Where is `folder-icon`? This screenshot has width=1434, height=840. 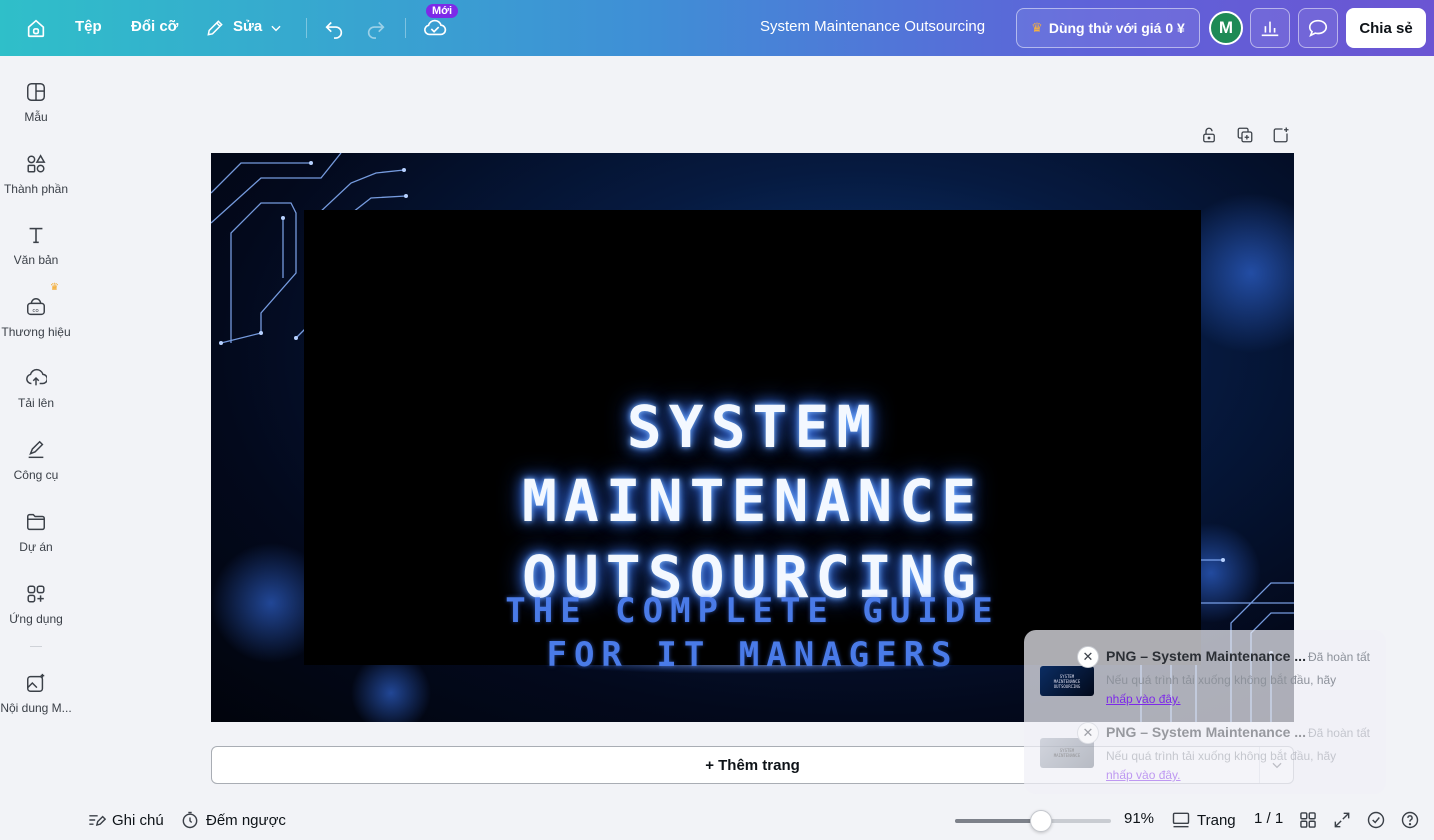
folder-icon is located at coordinates (36, 522).